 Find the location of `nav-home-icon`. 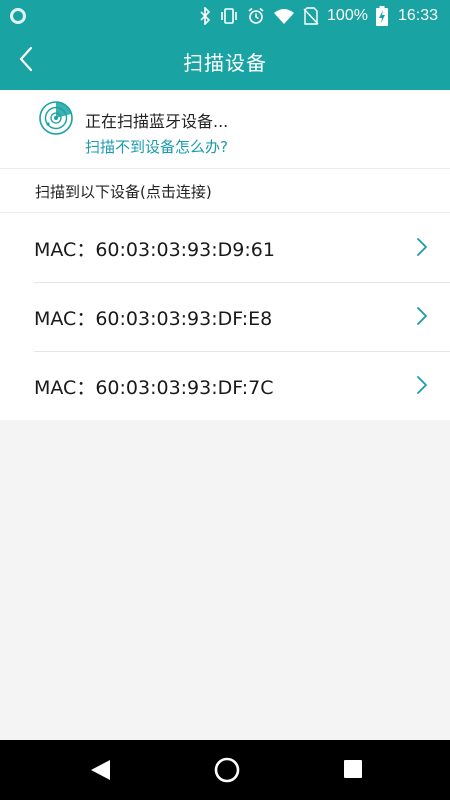

nav-home-icon is located at coordinates (227, 770).